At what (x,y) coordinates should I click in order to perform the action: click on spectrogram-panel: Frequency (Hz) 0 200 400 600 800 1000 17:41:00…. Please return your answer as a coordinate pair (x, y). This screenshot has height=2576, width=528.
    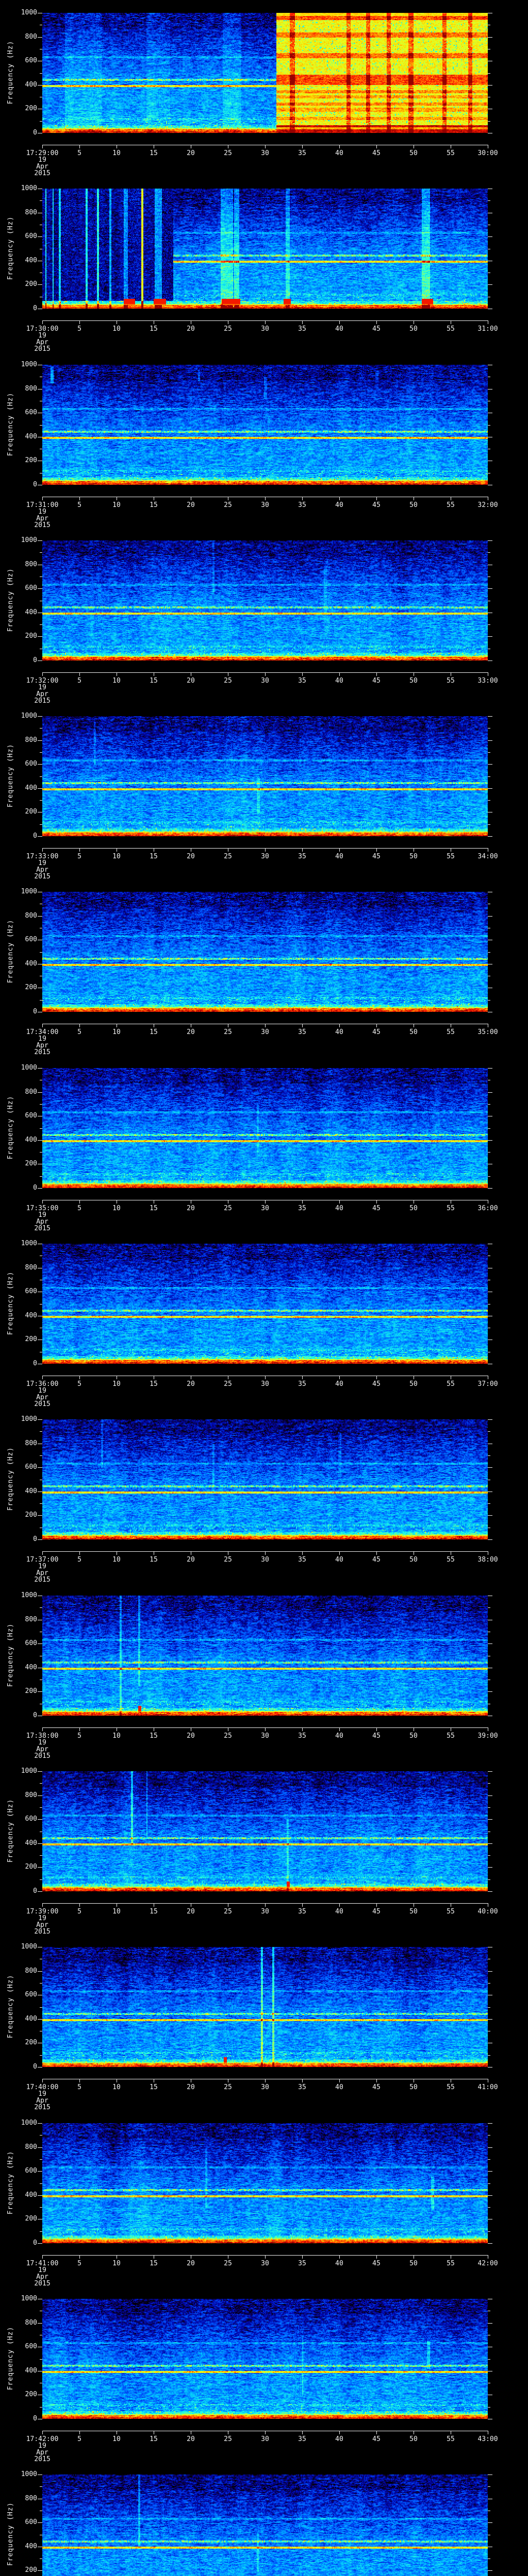
    Looking at the image, I should click on (264, 2198).